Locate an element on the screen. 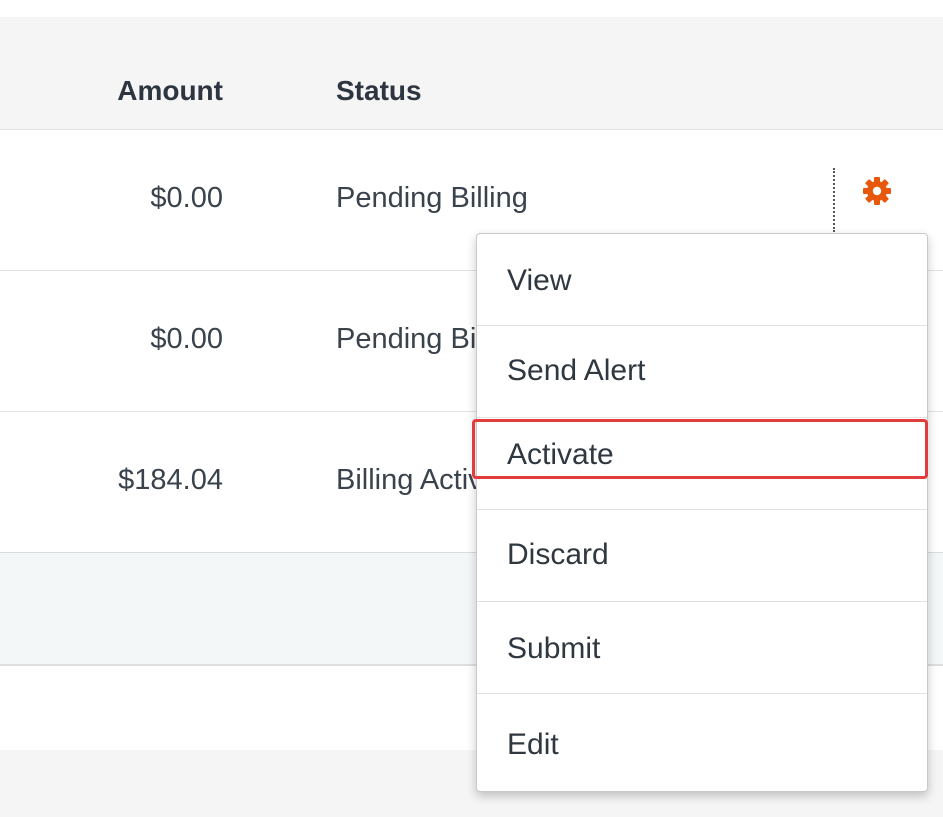 This screenshot has height=817, width=943. menu-item-label: View is located at coordinates (539, 280).